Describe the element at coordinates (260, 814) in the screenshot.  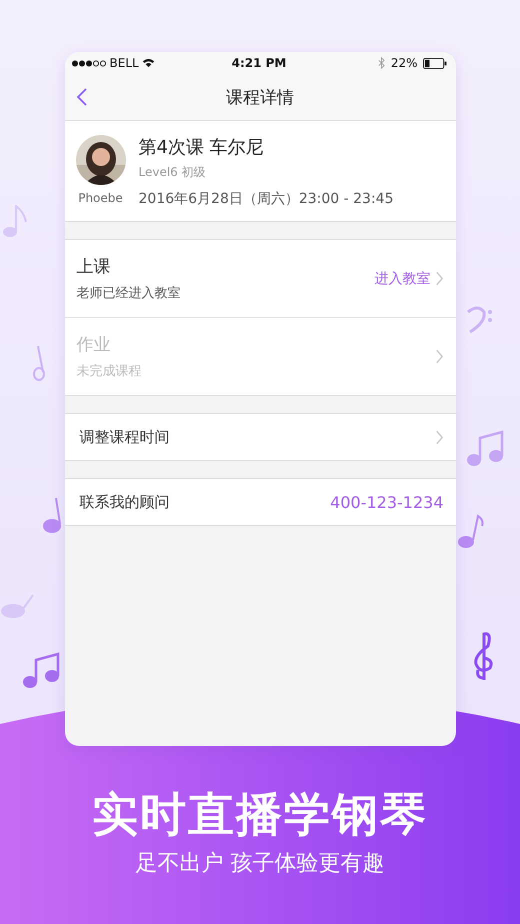
I see `headline: 实时直播学钢琴` at that location.